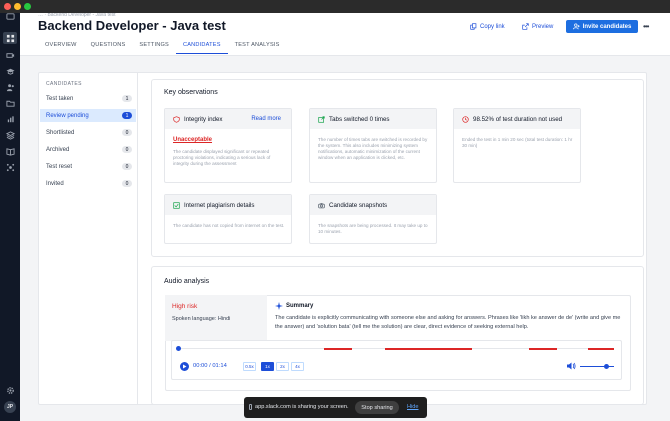 The width and height of the screenshot is (670, 421). What do you see at coordinates (282, 366) in the screenshot?
I see `speed-2x-button: 2x` at bounding box center [282, 366].